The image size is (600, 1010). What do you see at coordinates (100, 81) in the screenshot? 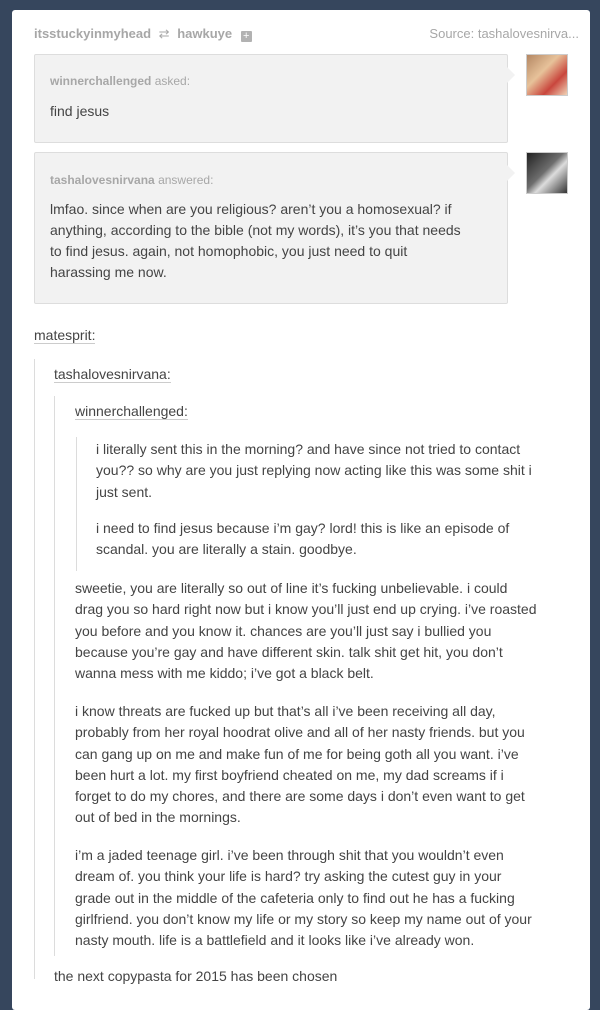
I see `asker-name: winnerchallenged` at bounding box center [100, 81].